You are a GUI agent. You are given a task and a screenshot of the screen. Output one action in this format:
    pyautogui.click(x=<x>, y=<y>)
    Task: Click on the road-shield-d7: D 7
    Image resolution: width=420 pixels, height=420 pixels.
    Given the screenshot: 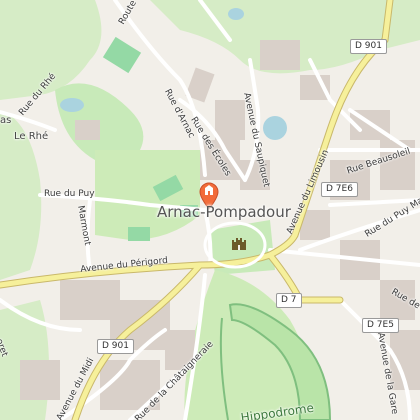 What is the action you would take?
    pyautogui.click(x=289, y=300)
    